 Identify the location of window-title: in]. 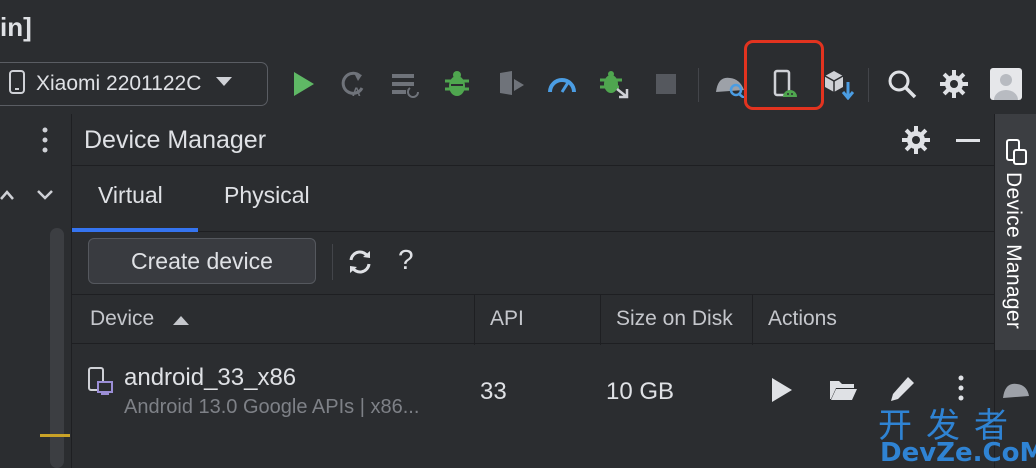
(16, 27).